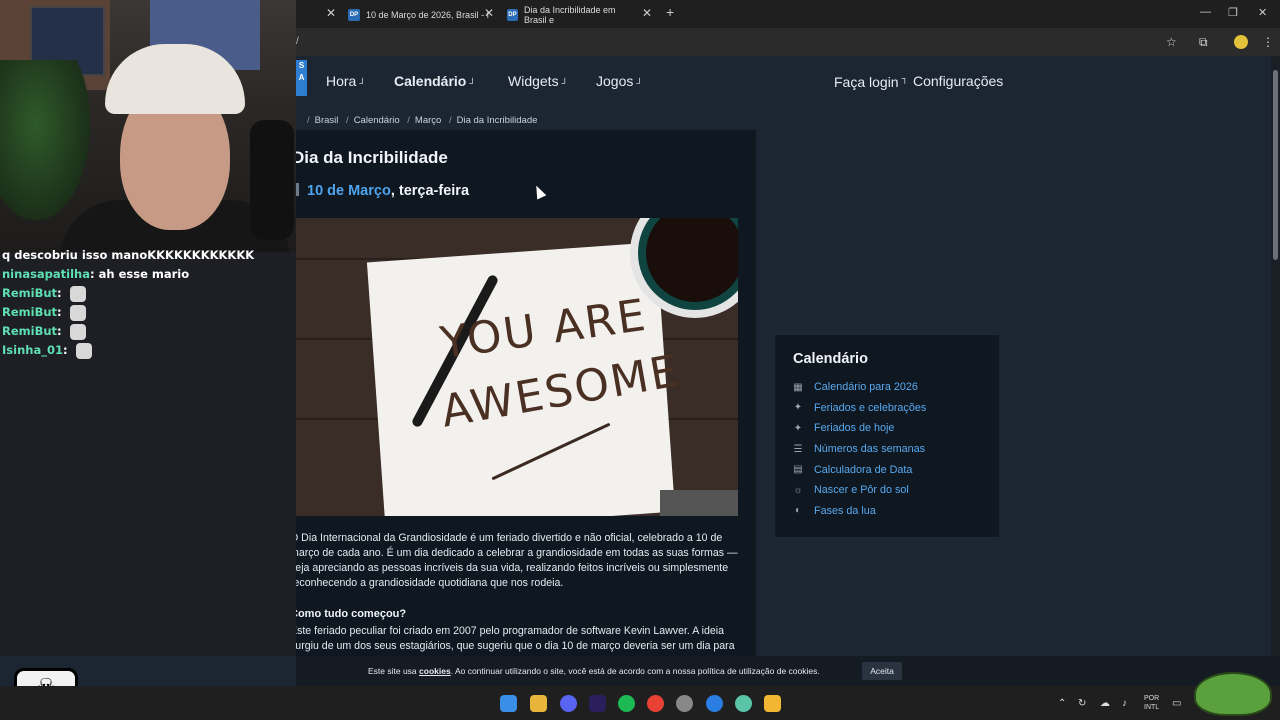  I want to click on image-corner-overlay, so click(699, 503).